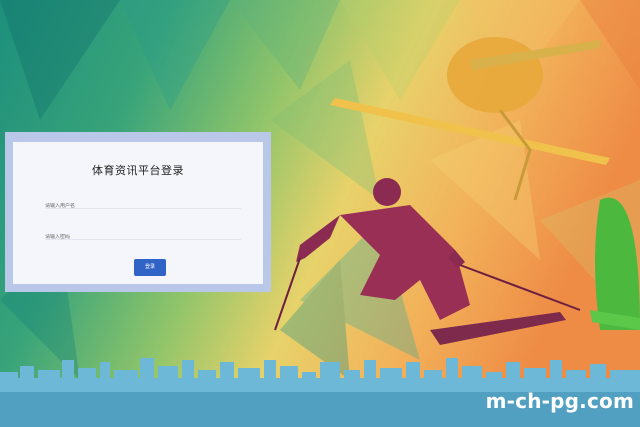  I want to click on username-input, so click(143, 206).